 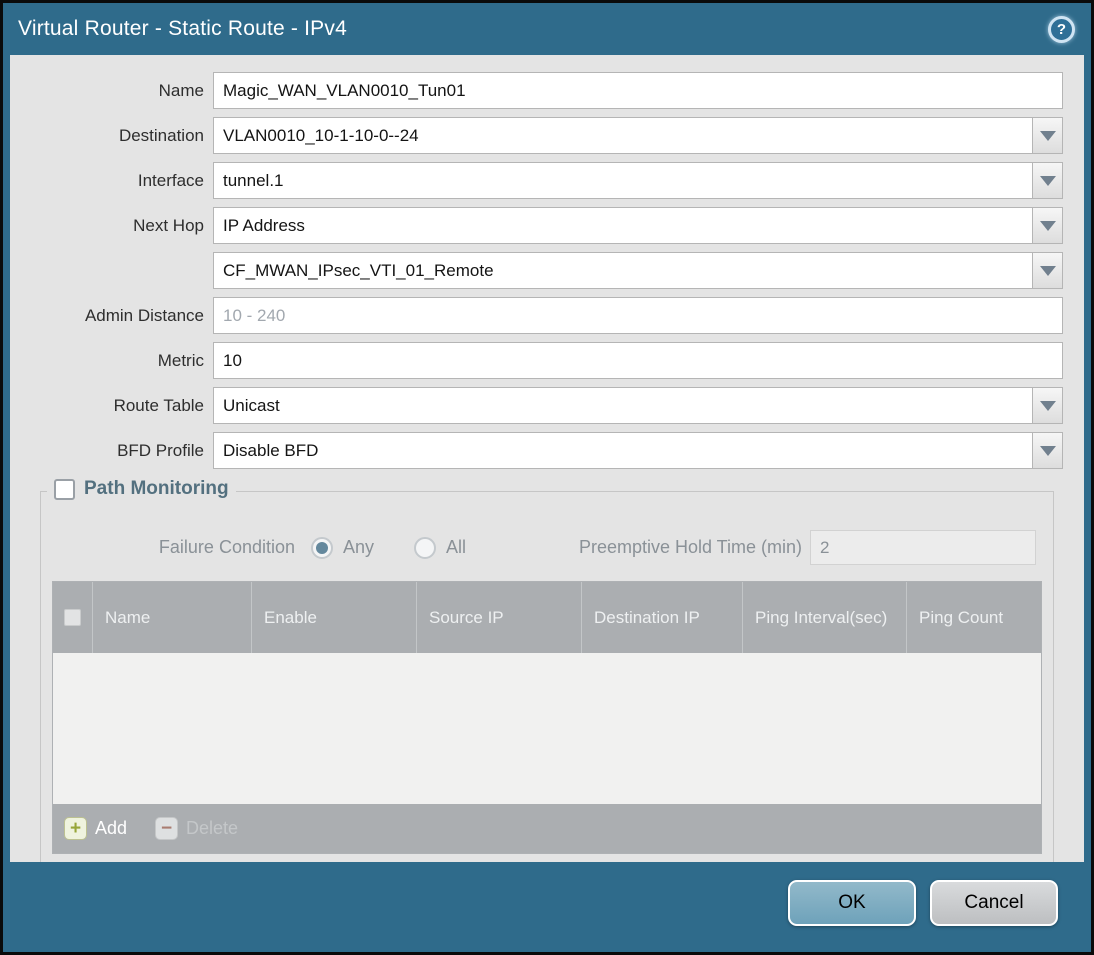 I want to click on bfd-profile-dropdown-trigger, so click(x=1047, y=450).